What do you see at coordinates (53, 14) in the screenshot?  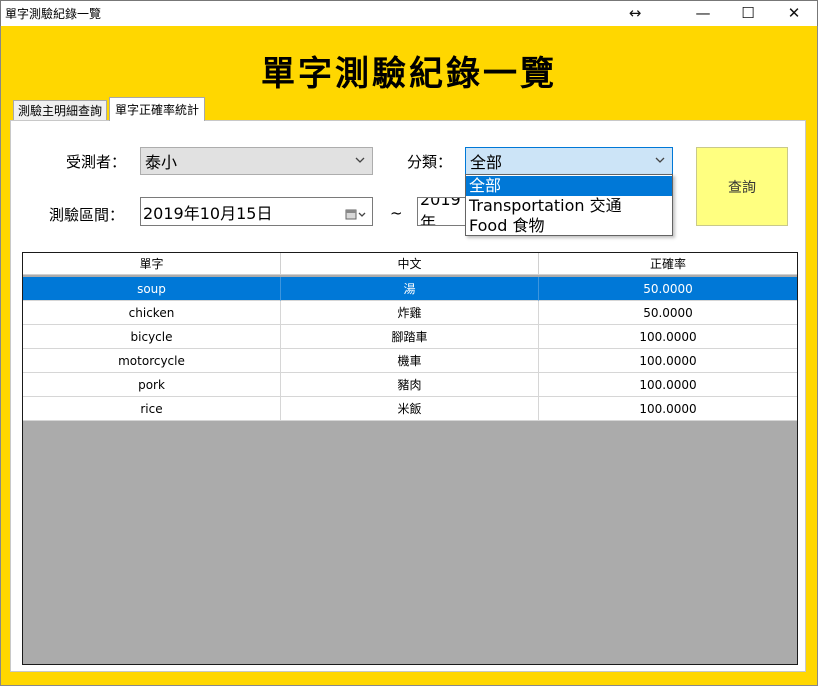 I see `window-title: 單字測驗紀錄一覽` at bounding box center [53, 14].